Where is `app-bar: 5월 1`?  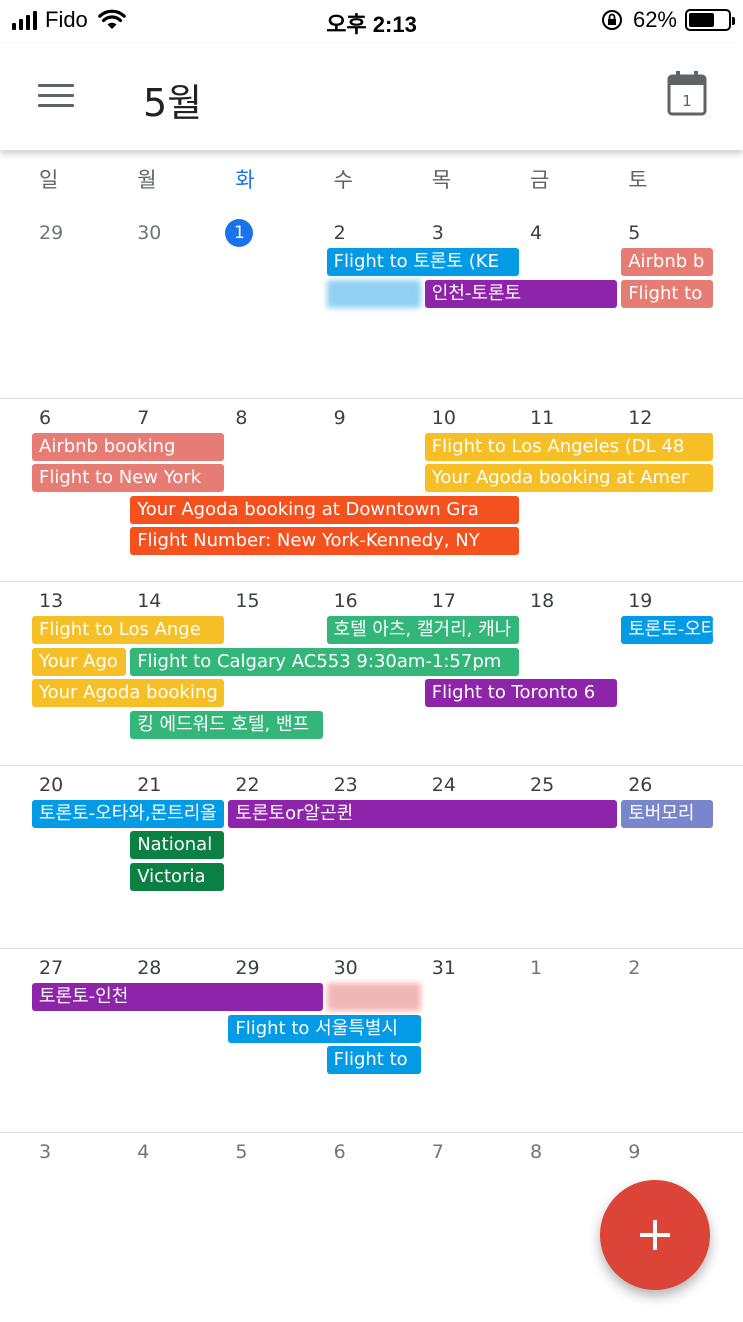 app-bar: 5월 1 is located at coordinates (371, 97).